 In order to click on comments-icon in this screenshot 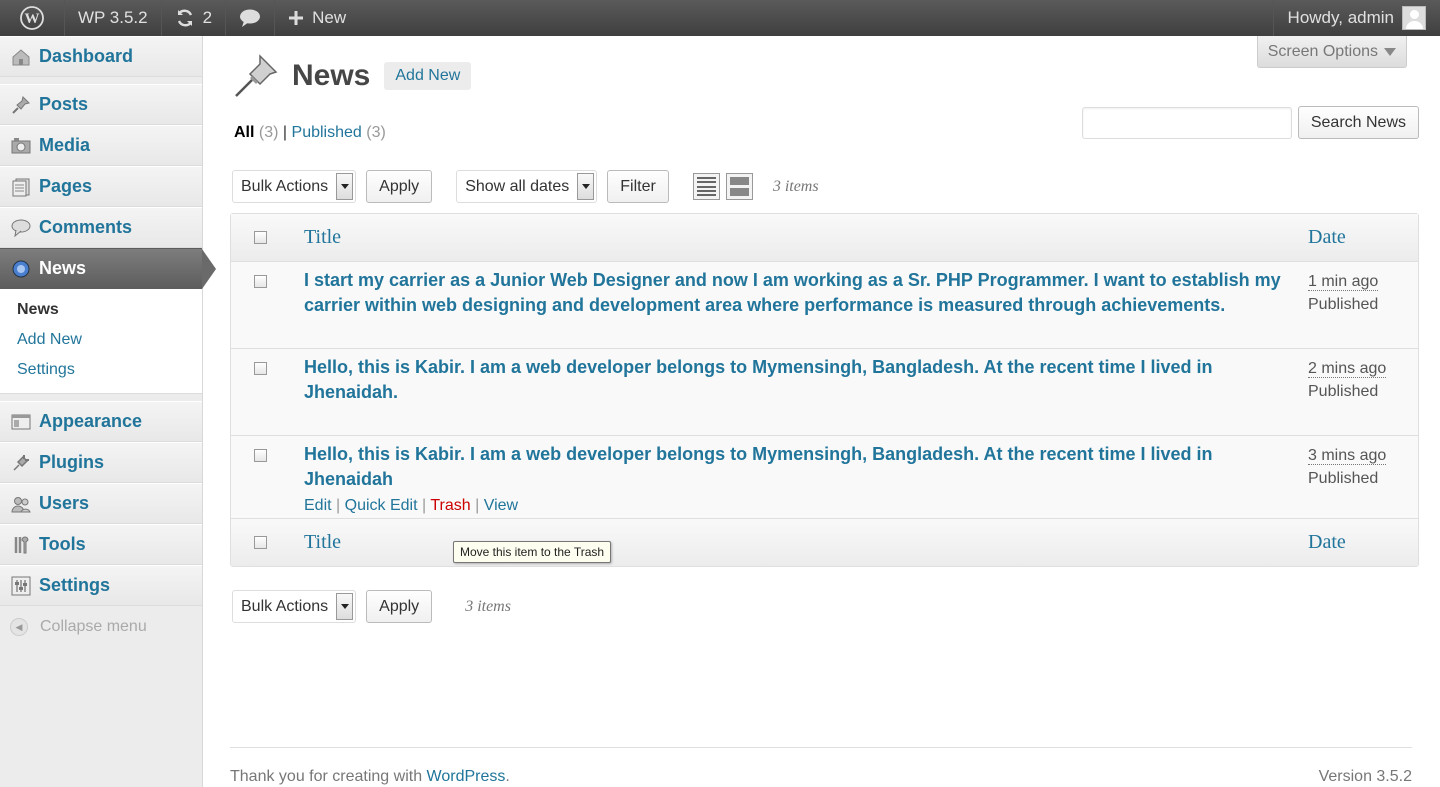, I will do `click(21, 228)`.